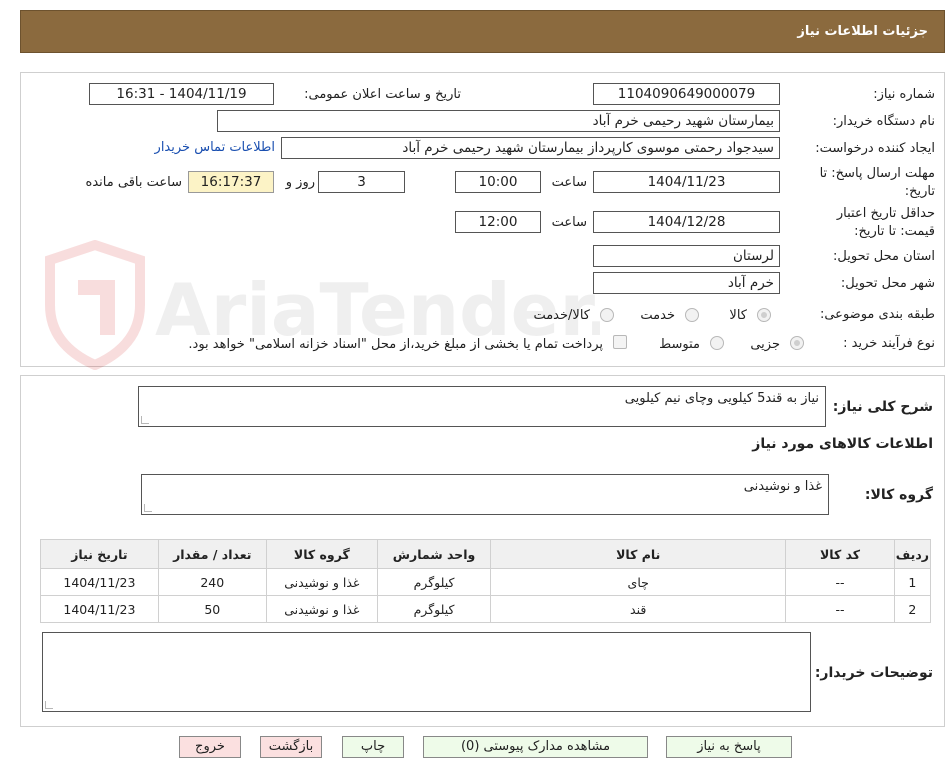 The height and width of the screenshot is (780, 951). Describe the element at coordinates (884, 256) in the screenshot. I see `province-label: استان محل تحویل:` at that location.